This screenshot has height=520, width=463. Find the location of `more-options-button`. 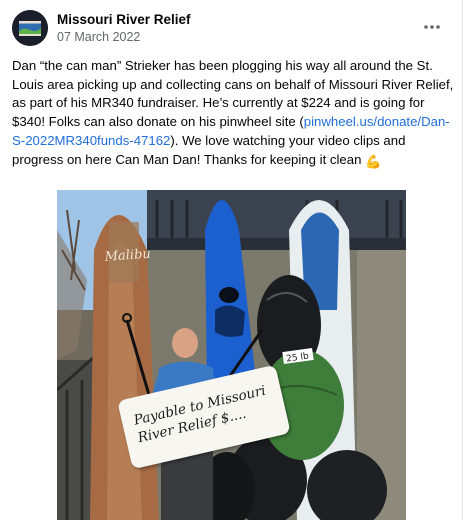

more-options-button is located at coordinates (432, 27).